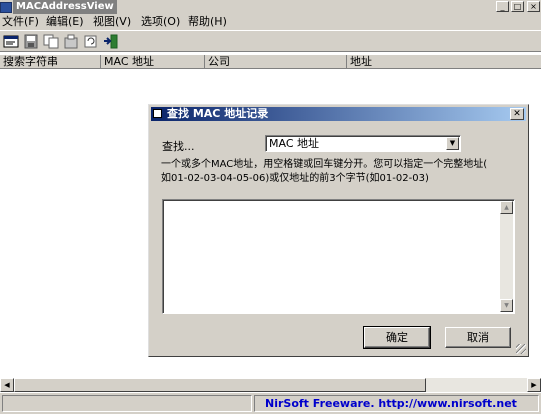 This screenshot has width=541, height=414. What do you see at coordinates (295, 178) in the screenshot?
I see `instruction-line-2: 如01-02-03-04-05-06)或仅地址的前3个字节(如01-02-03)` at bounding box center [295, 178].